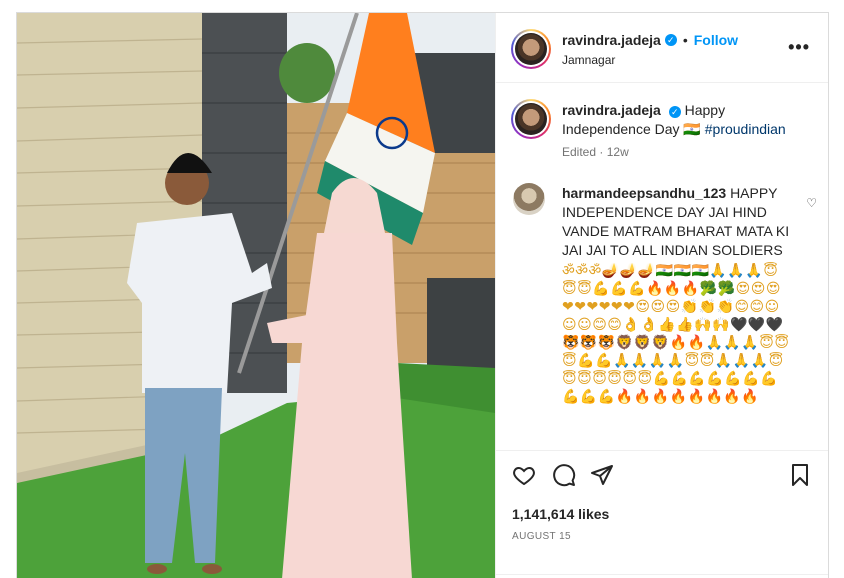 This screenshot has height=578, width=844. I want to click on caption-author-avatar, so click(531, 119).